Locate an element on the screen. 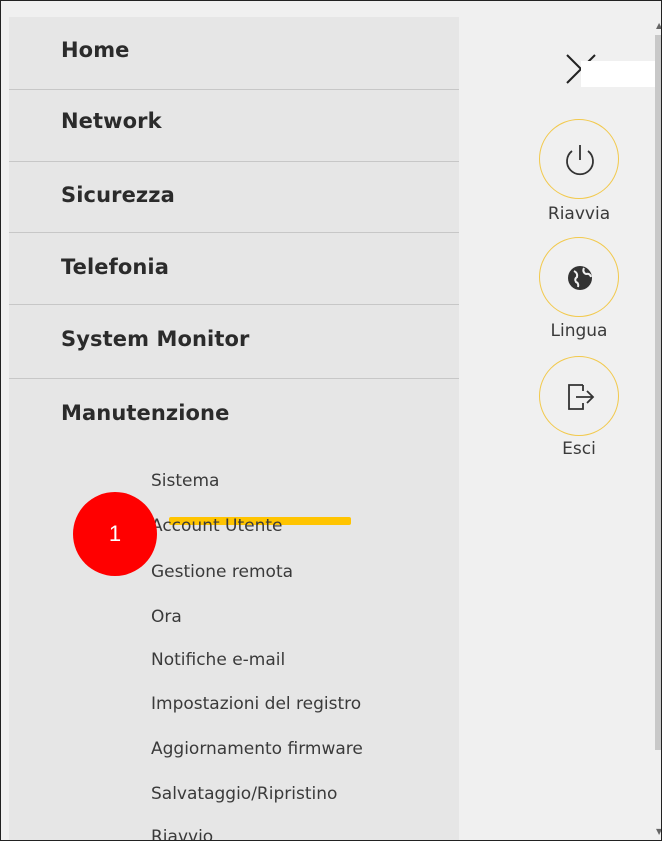 Image resolution: width=662 pixels, height=841 pixels. submenu-item-account-utente: Account Utente is located at coordinates (217, 526).